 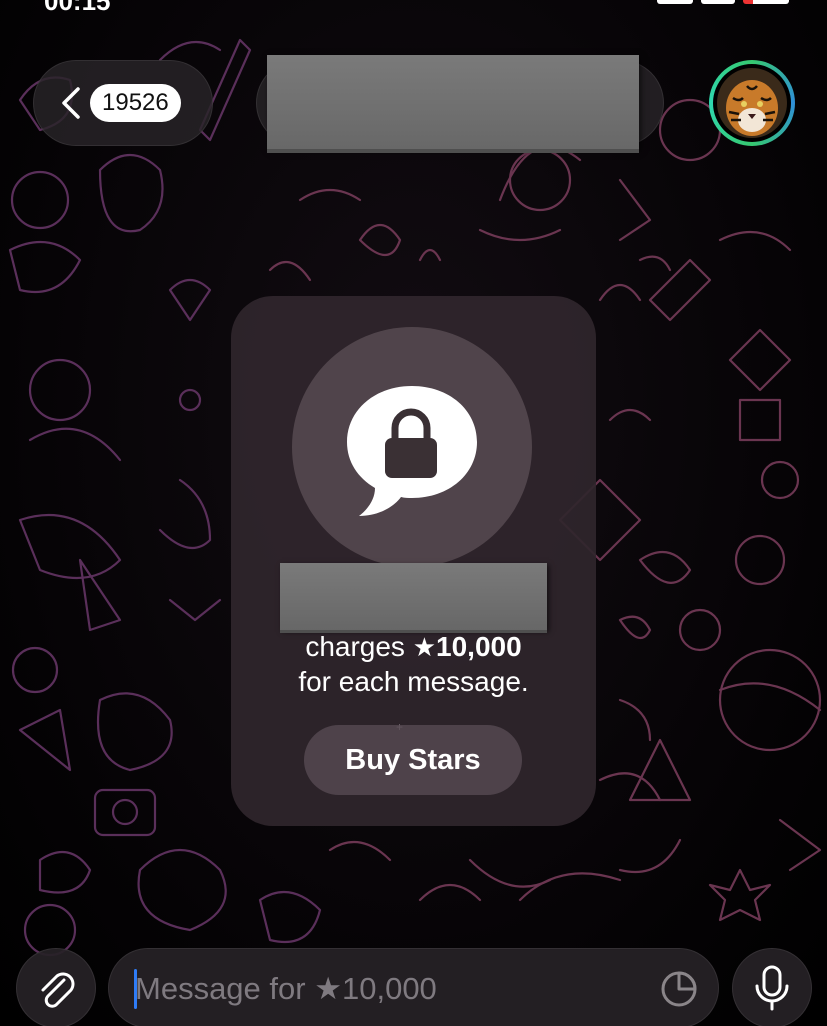 What do you see at coordinates (479, 646) in the screenshot?
I see `price-value: 10,000` at bounding box center [479, 646].